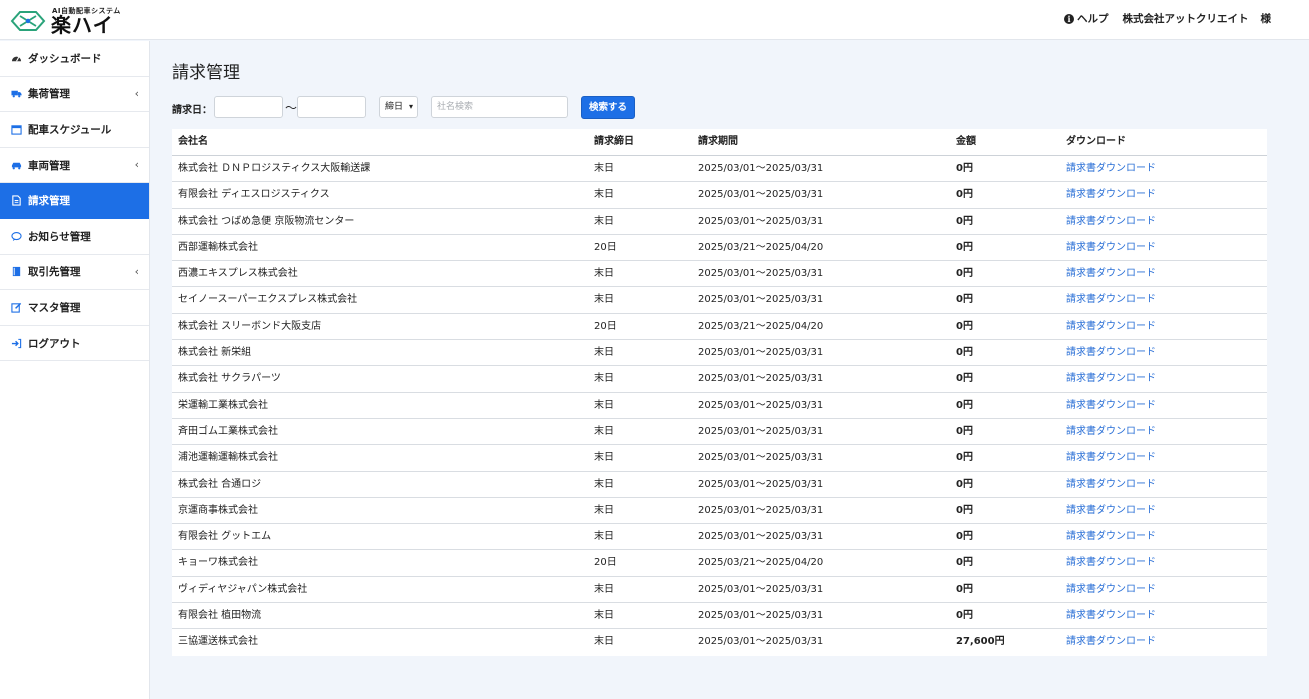 This screenshot has height=699, width=1309. What do you see at coordinates (49, 201) in the screenshot?
I see `sidebar-item-label: 請求管理` at bounding box center [49, 201].